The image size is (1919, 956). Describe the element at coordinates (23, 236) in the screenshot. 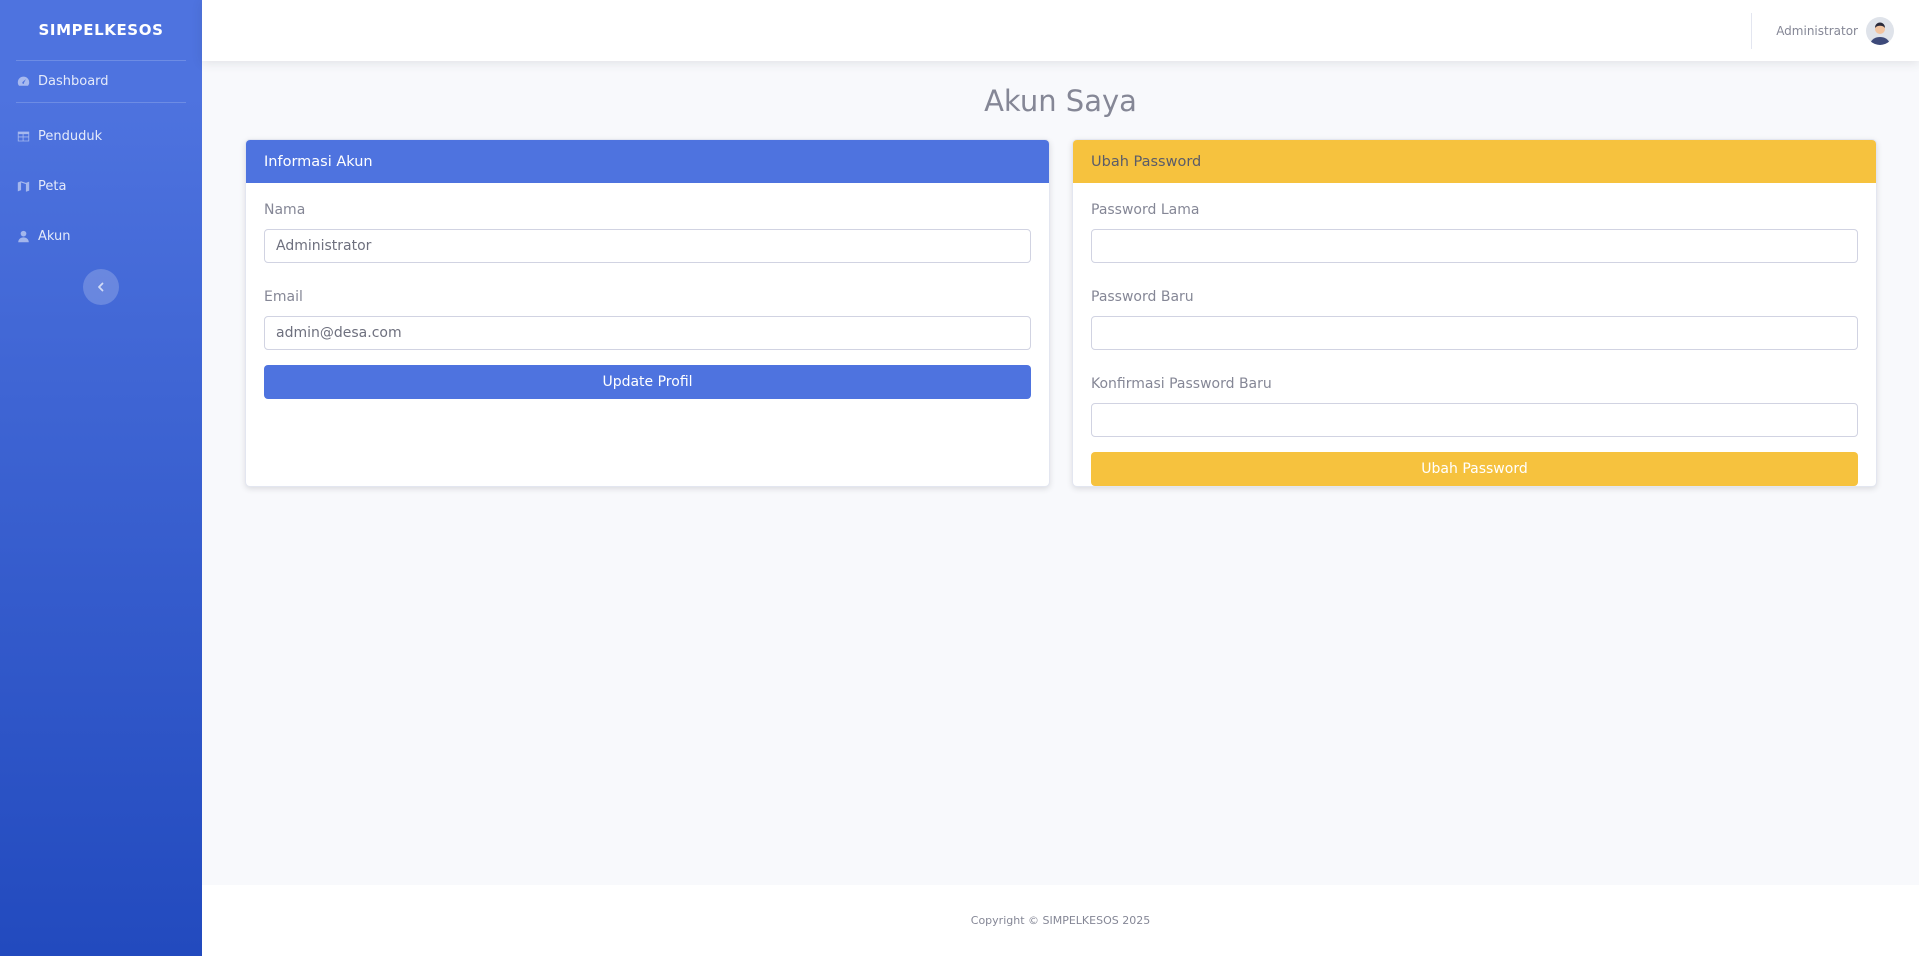

I see `user-icon` at that location.